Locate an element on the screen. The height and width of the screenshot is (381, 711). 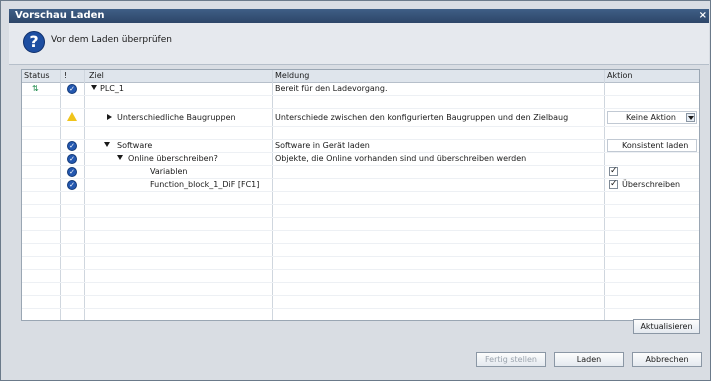
dialog-header: ? Vor dem Laden überprüfen is located at coordinates (359, 44).